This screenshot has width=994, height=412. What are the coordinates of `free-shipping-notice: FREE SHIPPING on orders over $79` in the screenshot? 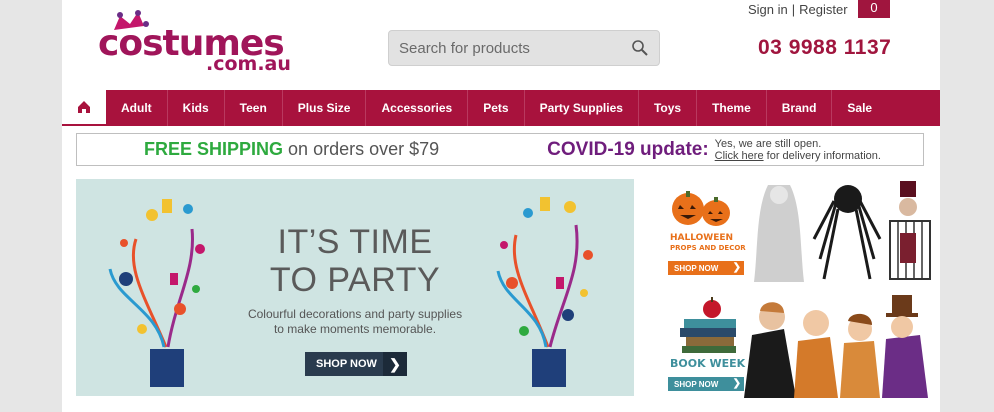 It's located at (291, 149).